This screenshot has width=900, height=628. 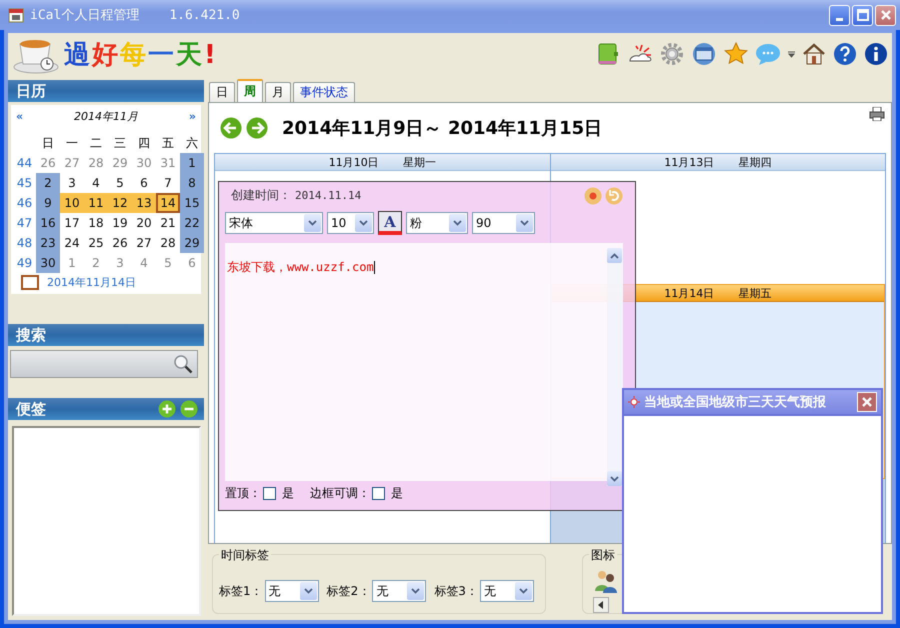 What do you see at coordinates (839, 15) in the screenshot?
I see `minimize-button` at bounding box center [839, 15].